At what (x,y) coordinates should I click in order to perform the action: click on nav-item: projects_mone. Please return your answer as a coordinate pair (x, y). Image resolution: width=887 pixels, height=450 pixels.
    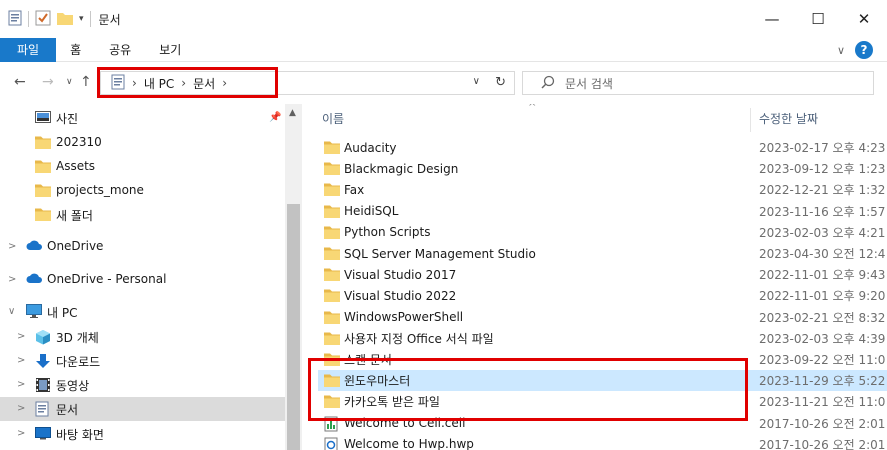
    Looking at the image, I should click on (142, 191).